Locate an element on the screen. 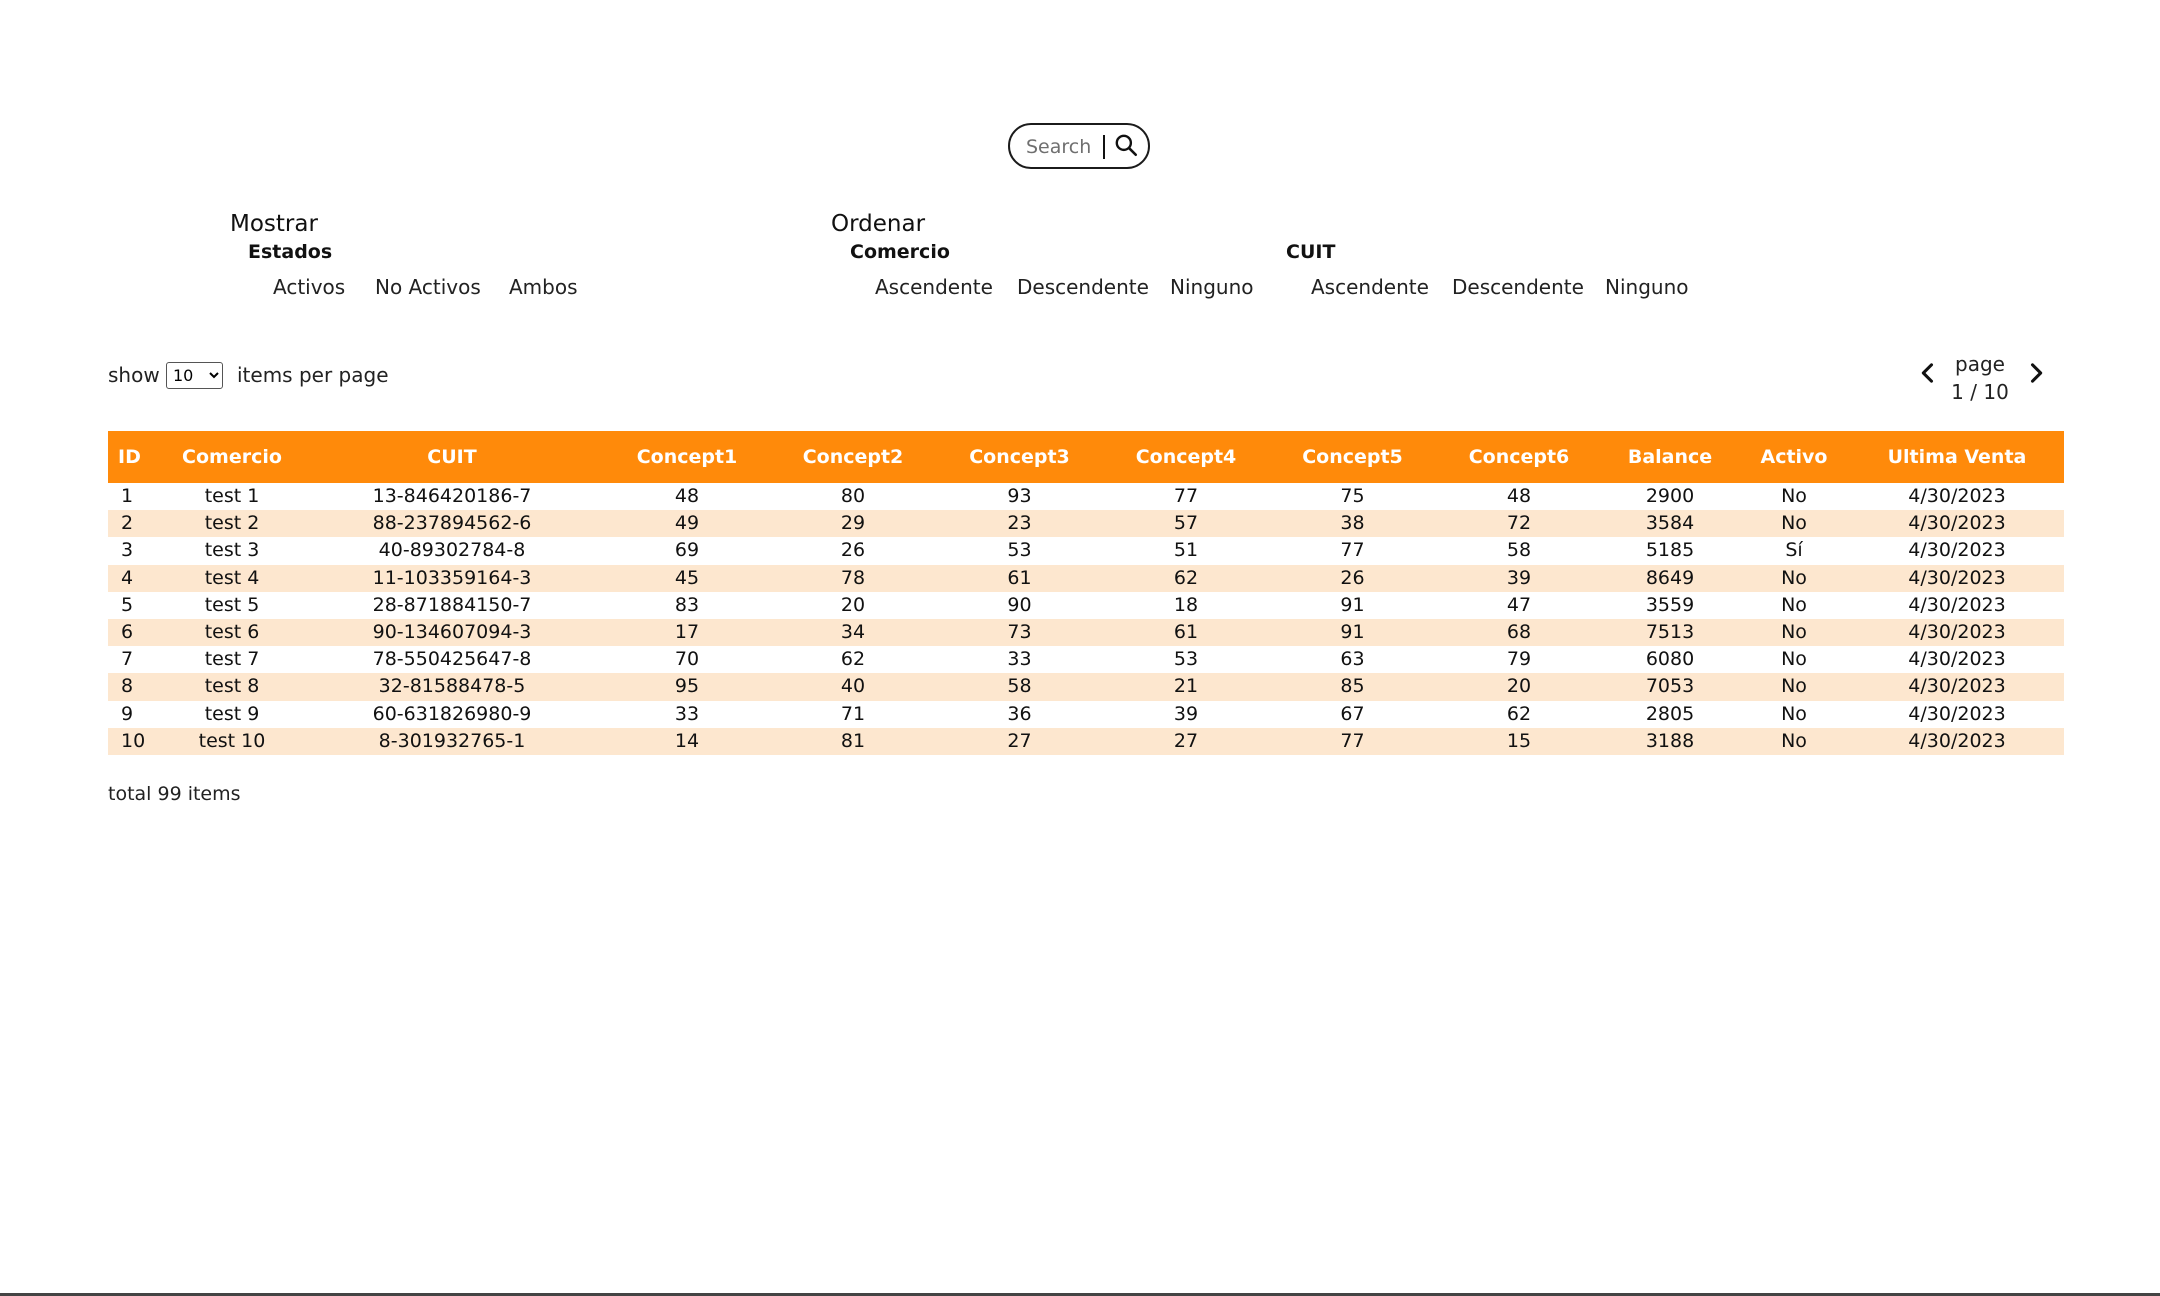 The height and width of the screenshot is (1296, 2160). ordenar-title: Ordenar is located at coordinates (878, 224).